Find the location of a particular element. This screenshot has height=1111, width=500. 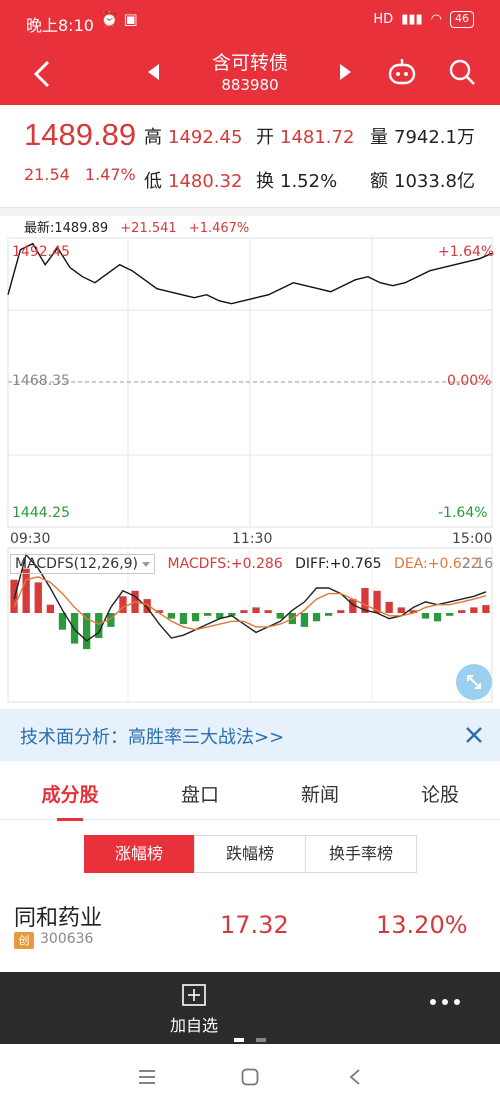

tab-discussion: 论股 is located at coordinates (440, 793).